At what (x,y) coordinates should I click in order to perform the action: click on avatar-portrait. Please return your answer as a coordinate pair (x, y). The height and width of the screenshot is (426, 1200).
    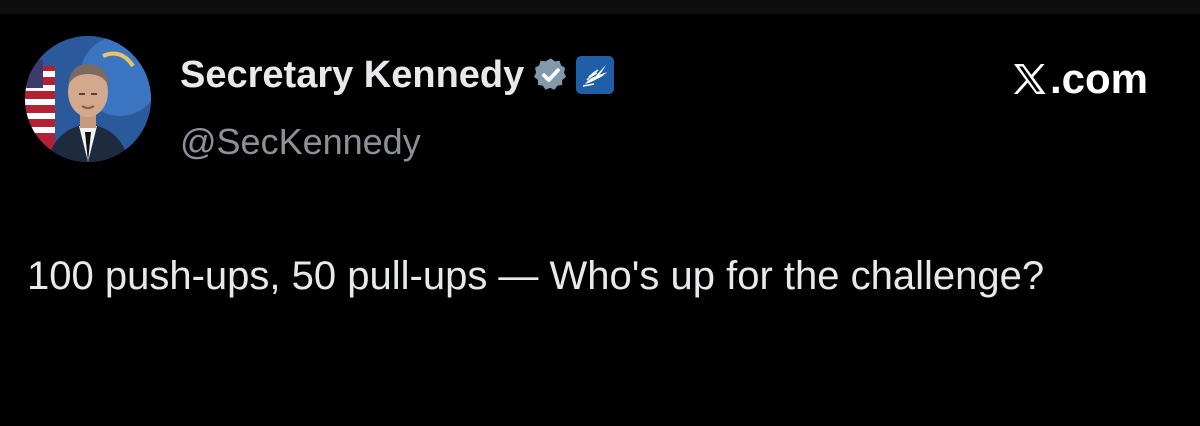
    Looking at the image, I should click on (88, 99).